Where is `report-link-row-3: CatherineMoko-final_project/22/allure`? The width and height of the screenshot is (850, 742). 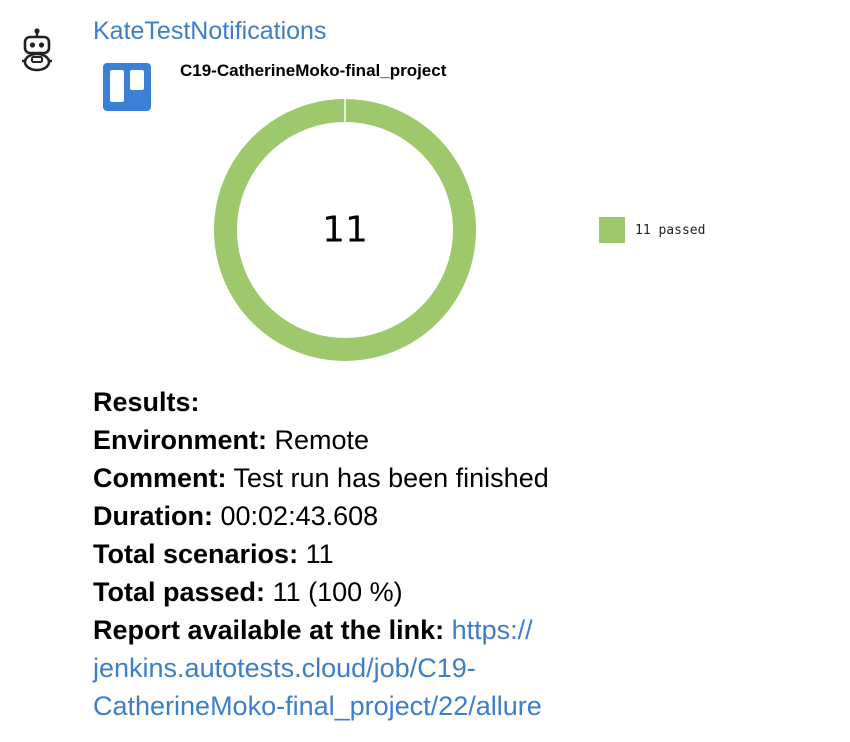
report-link-row-3: CatherineMoko-final_project/22/allure is located at coordinates (443, 706).